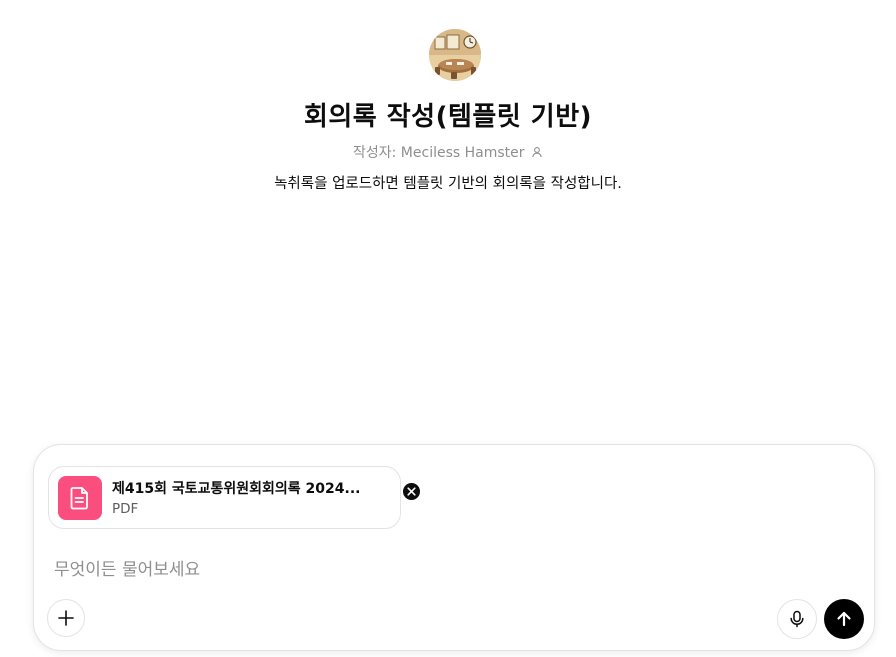 The width and height of the screenshot is (896, 657). I want to click on voice-input-button, so click(797, 619).